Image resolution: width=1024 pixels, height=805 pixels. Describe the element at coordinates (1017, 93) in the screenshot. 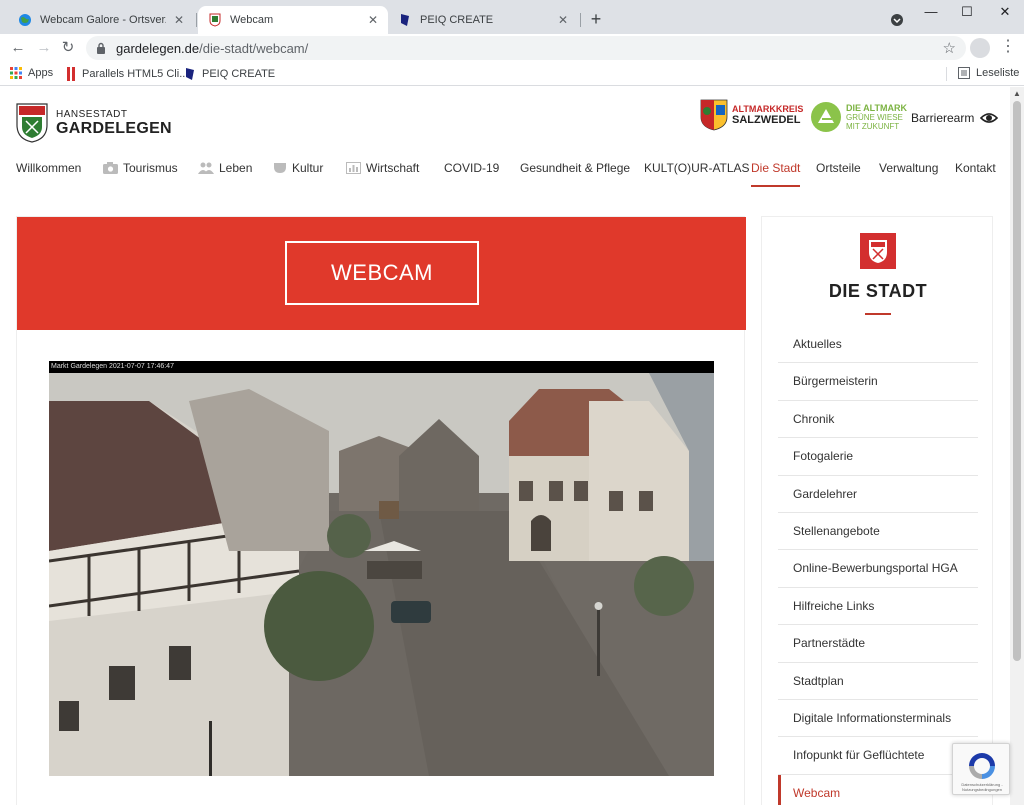

I see `scroll-up-arrow-icon: ▲` at that location.